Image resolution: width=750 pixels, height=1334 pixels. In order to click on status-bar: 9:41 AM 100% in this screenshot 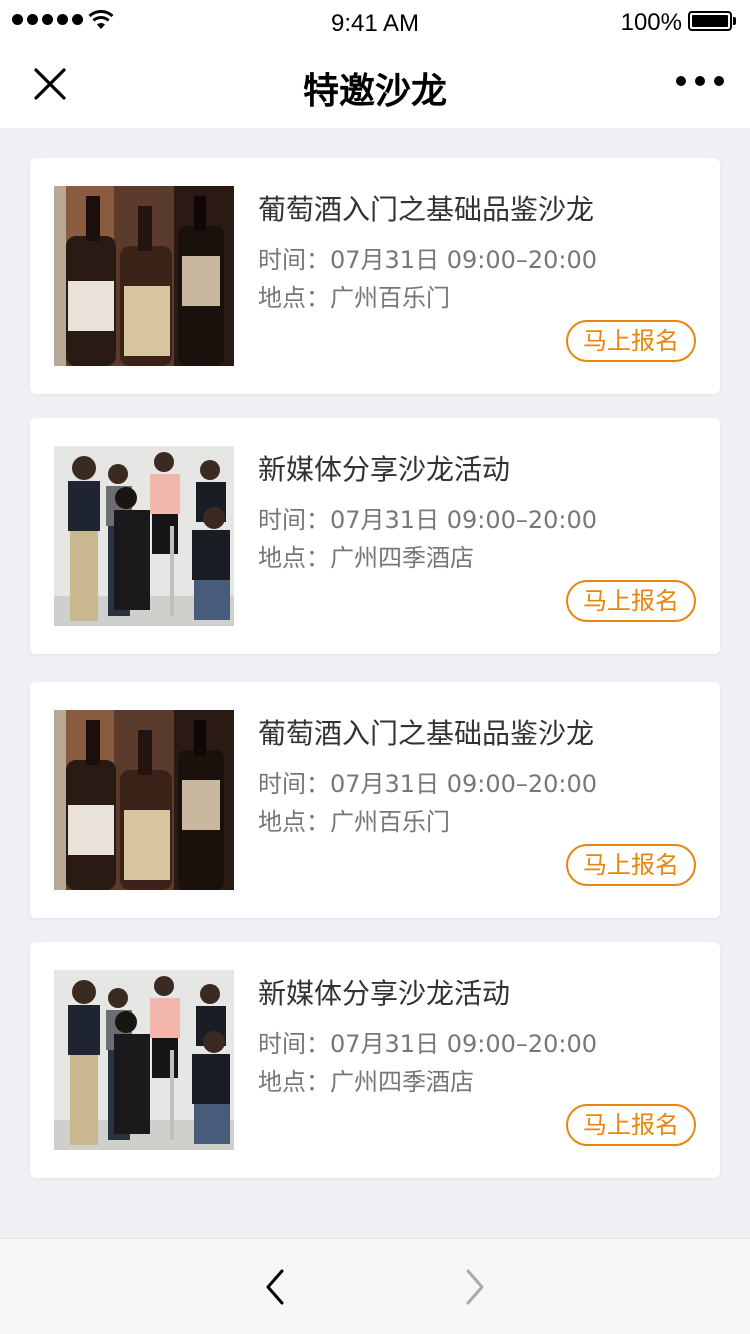, I will do `click(375, 22)`.